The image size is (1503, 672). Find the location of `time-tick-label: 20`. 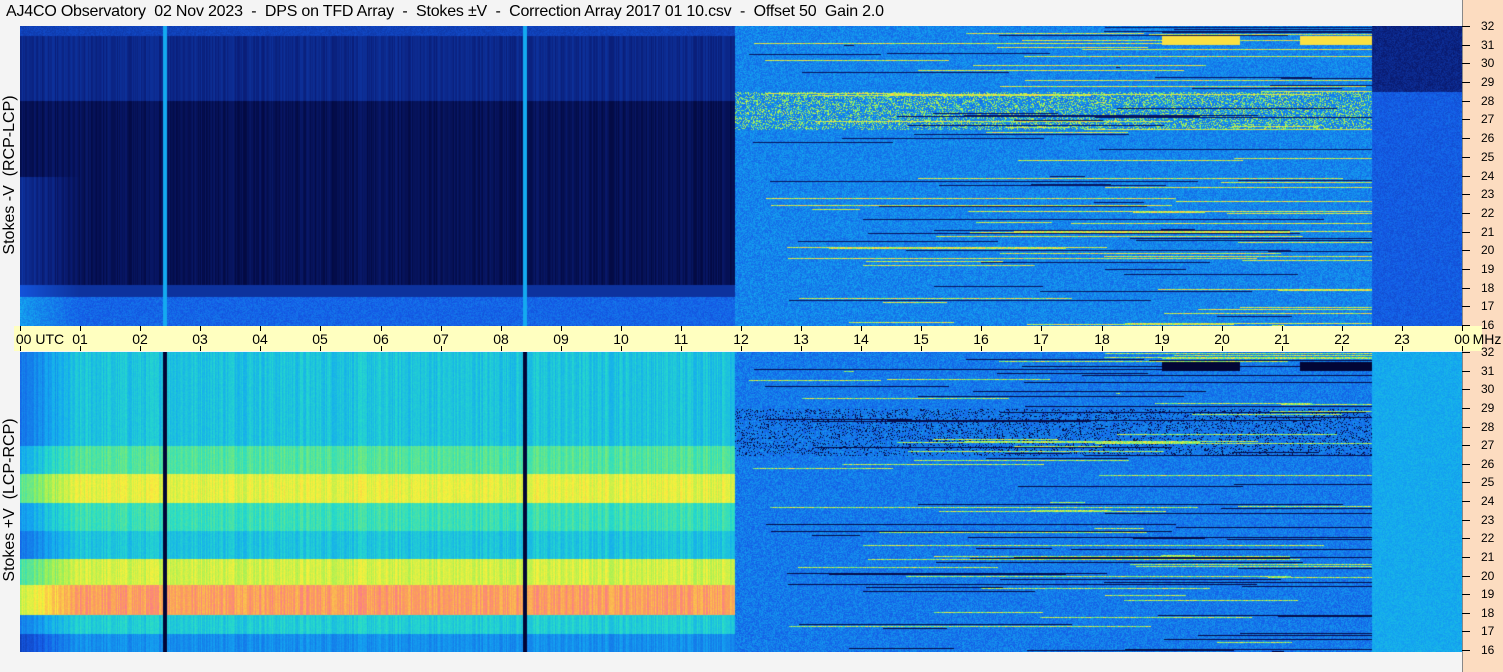

time-tick-label: 20 is located at coordinates (1222, 339).